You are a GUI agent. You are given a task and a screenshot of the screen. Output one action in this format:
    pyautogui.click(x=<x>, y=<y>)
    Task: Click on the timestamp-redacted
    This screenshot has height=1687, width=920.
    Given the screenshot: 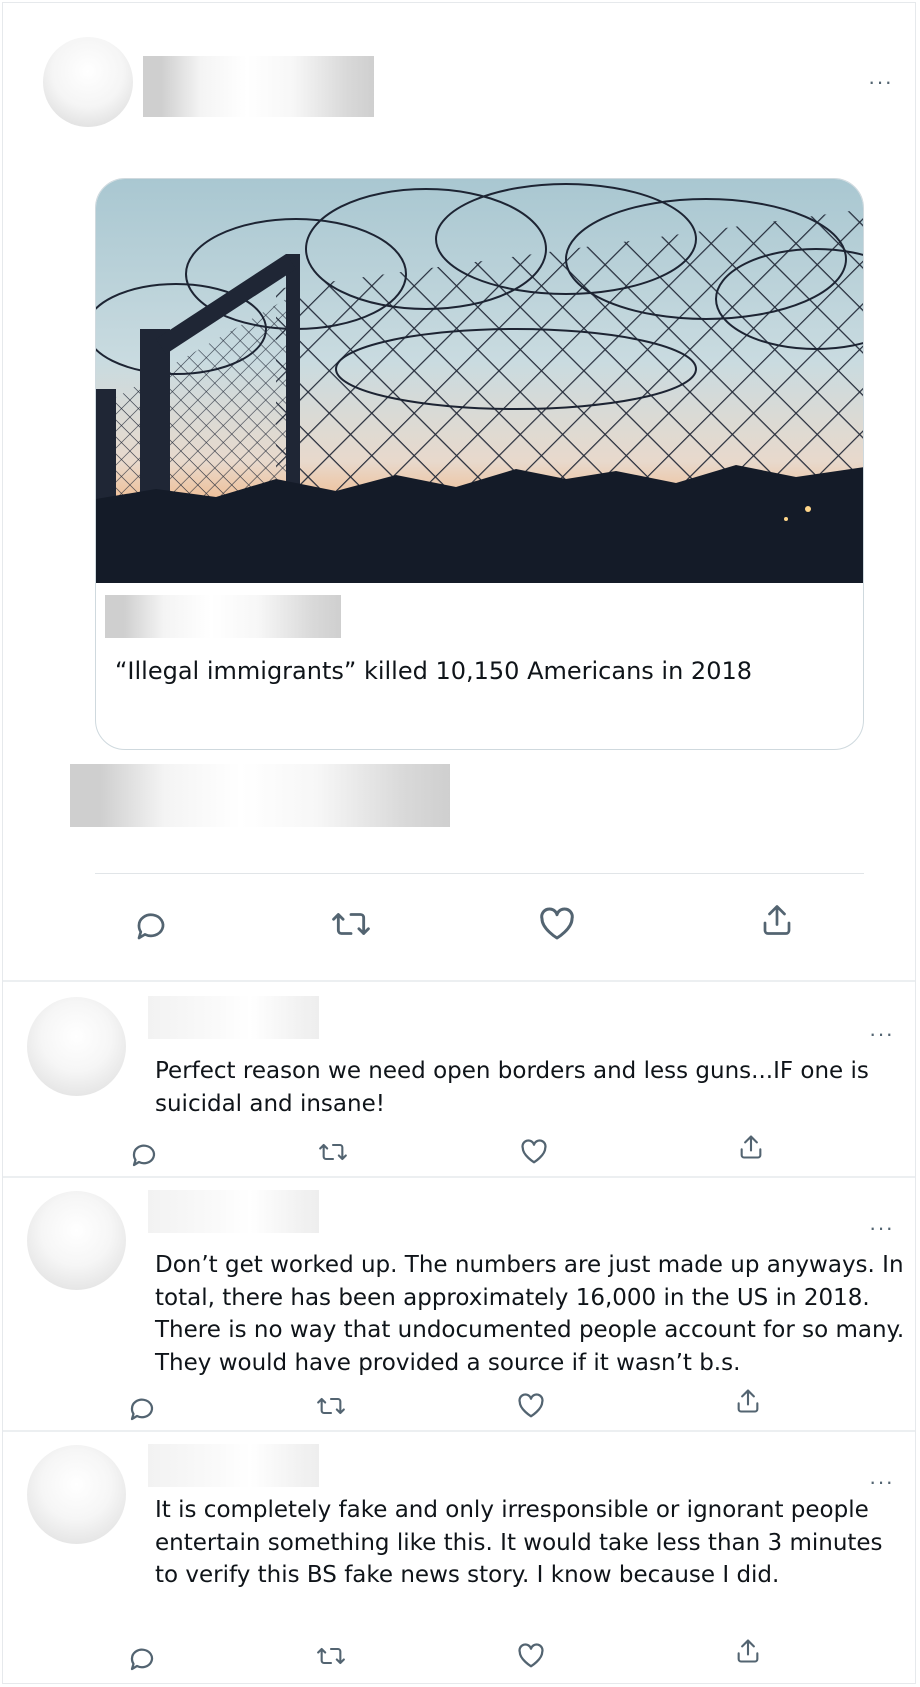 What is the action you would take?
    pyautogui.click(x=260, y=795)
    